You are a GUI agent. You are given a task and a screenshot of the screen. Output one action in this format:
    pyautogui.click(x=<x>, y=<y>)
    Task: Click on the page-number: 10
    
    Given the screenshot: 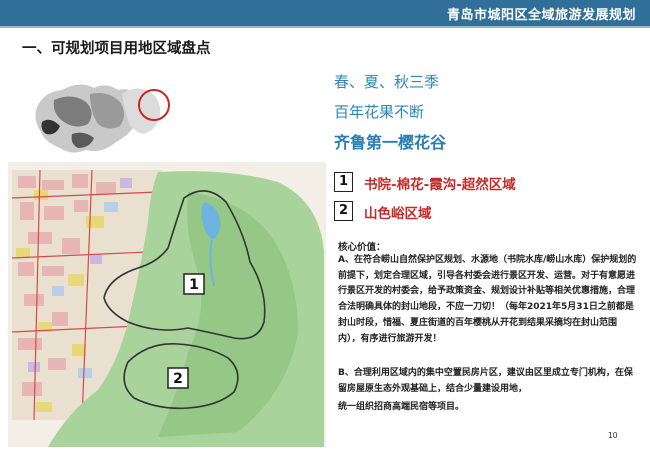 What is the action you would take?
    pyautogui.click(x=613, y=435)
    